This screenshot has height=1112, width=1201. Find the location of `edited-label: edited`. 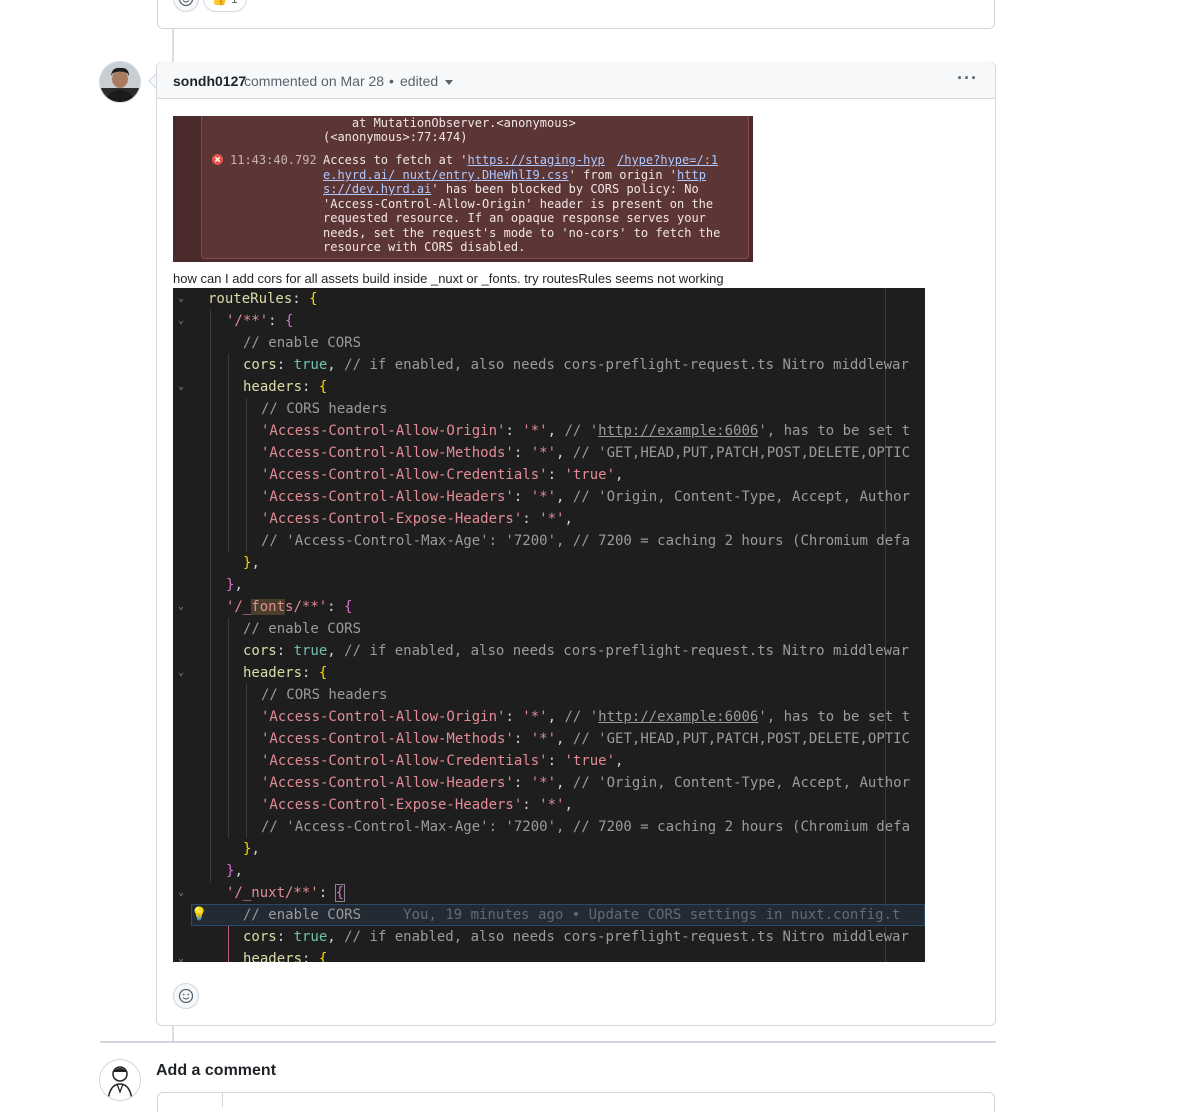

edited-label: edited is located at coordinates (419, 81).